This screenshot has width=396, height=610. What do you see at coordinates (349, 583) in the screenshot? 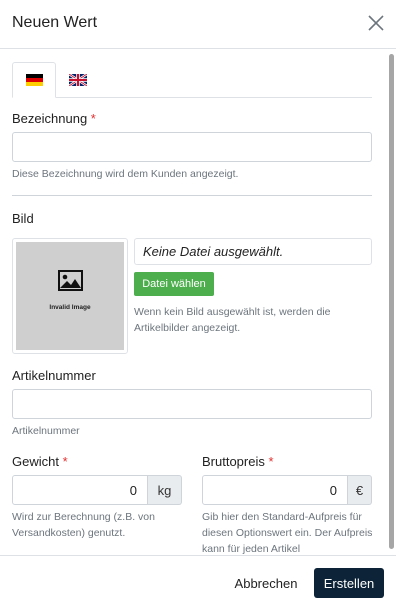
I see `create-button: Erstellen` at bounding box center [349, 583].